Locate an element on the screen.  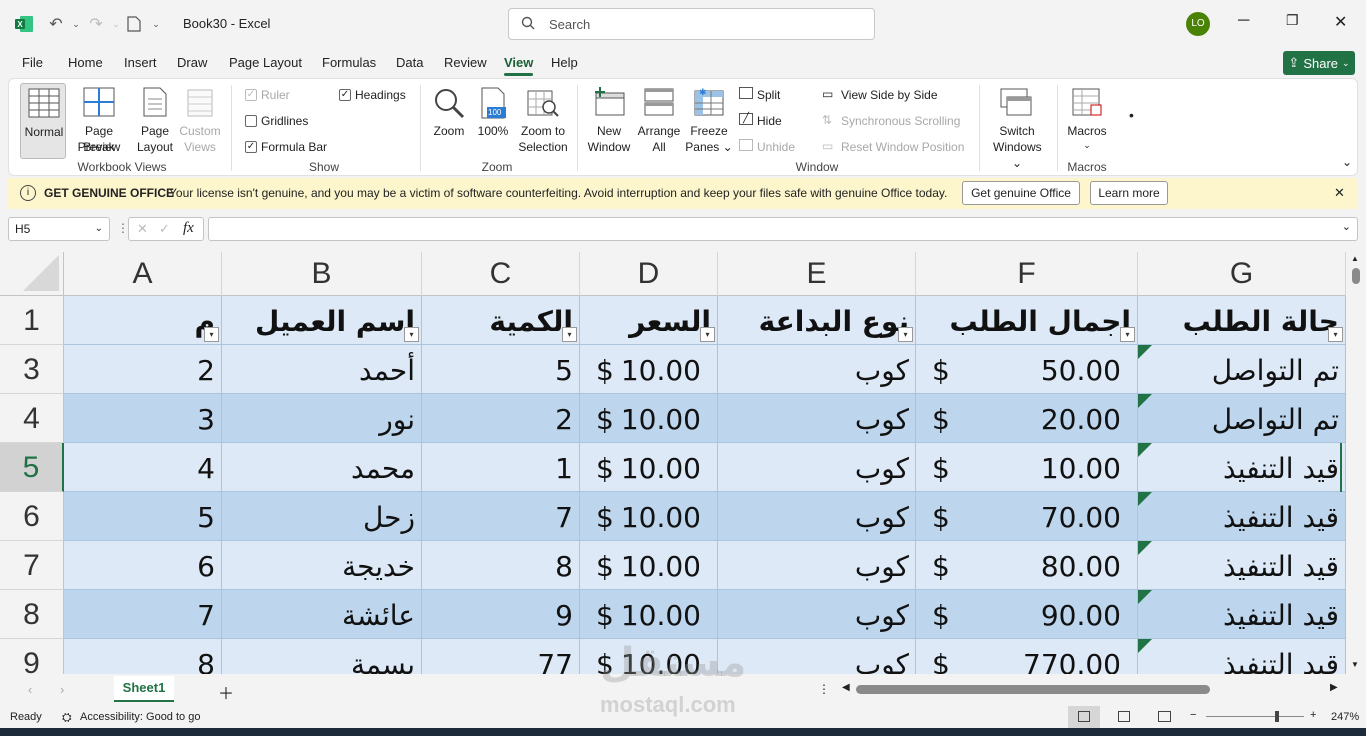
table-cell-f: $80.00 is located at coordinates (1027, 565).